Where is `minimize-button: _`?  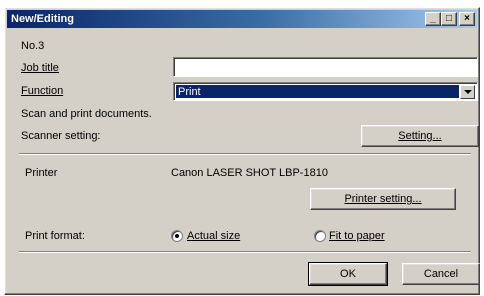 minimize-button: _ is located at coordinates (433, 19).